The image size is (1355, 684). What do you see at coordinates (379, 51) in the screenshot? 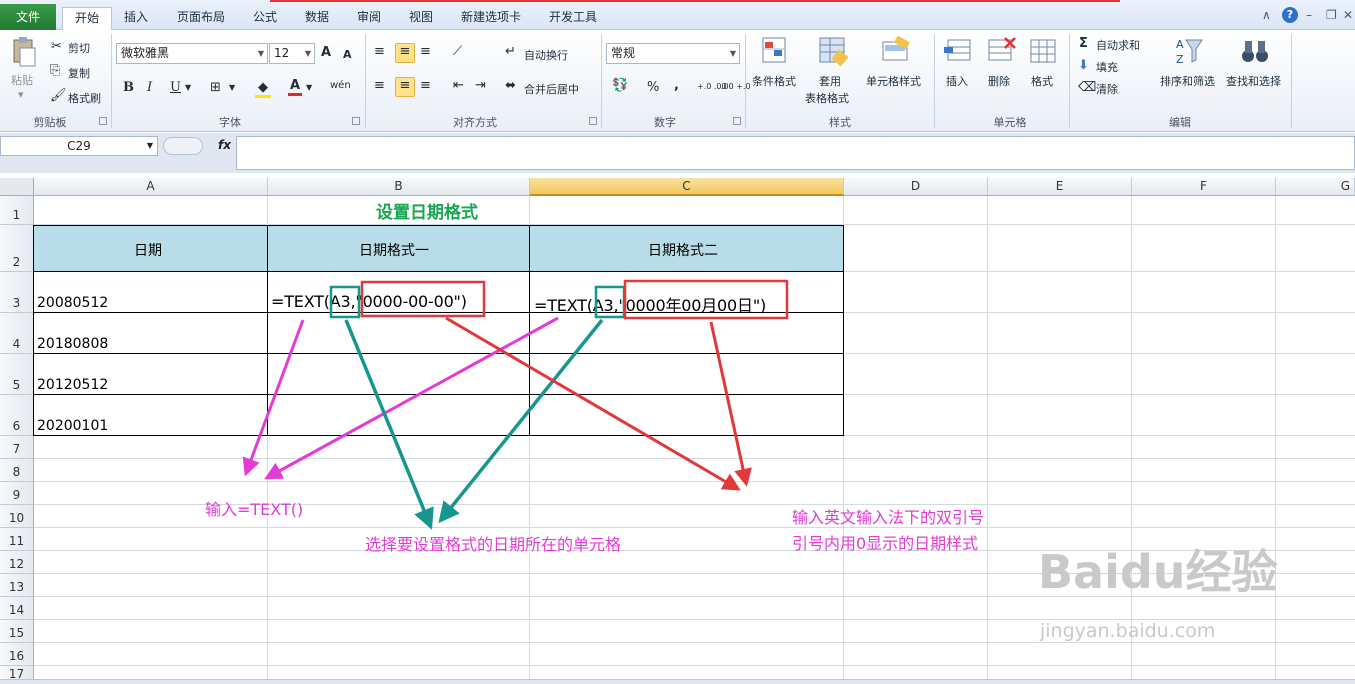
I see `align-top-icon: ≡` at bounding box center [379, 51].